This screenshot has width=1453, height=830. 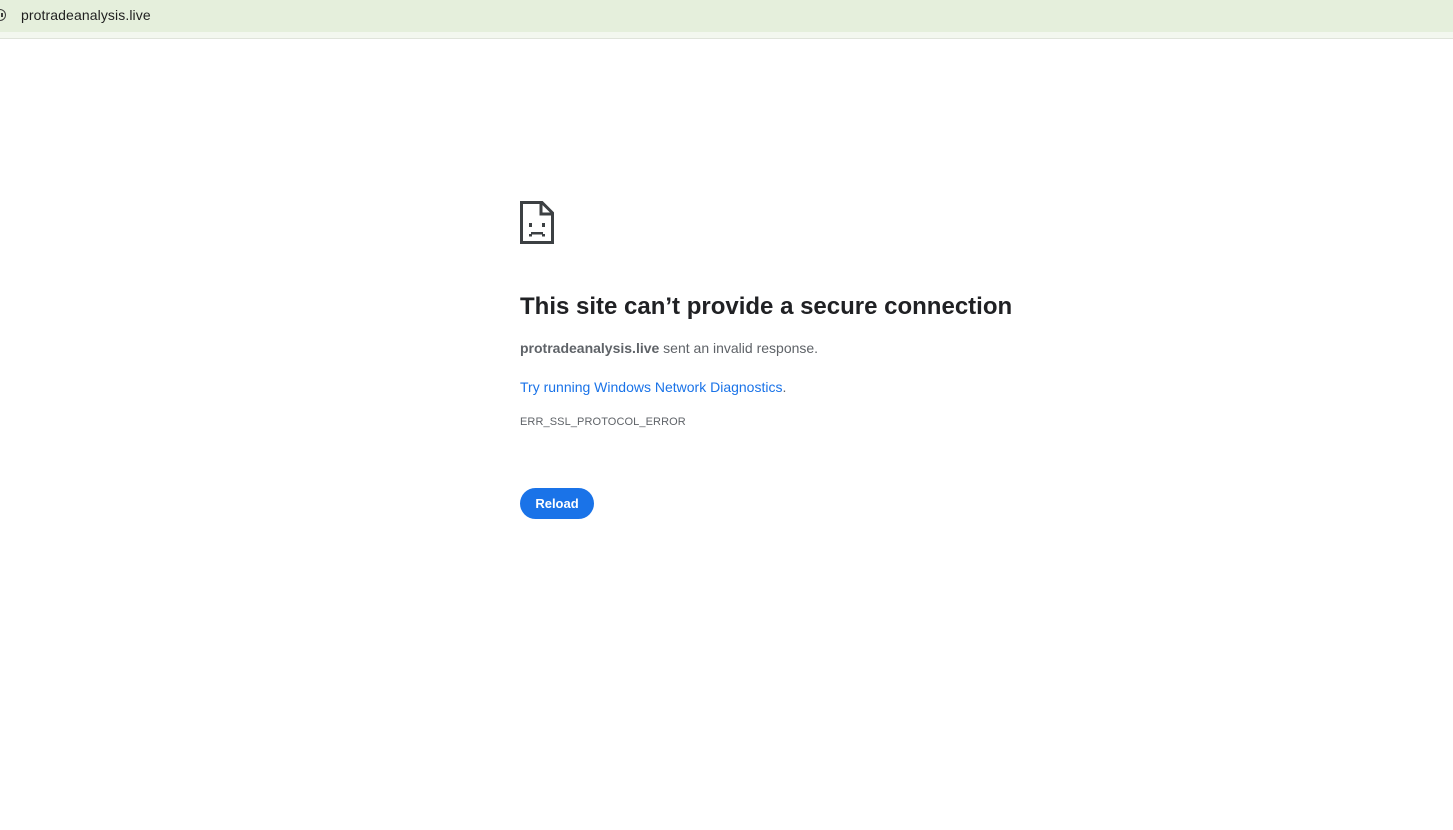 What do you see at coordinates (651, 387) in the screenshot?
I see `network-diagnostics-link: Try running Windows Network Diagnostics` at bounding box center [651, 387].